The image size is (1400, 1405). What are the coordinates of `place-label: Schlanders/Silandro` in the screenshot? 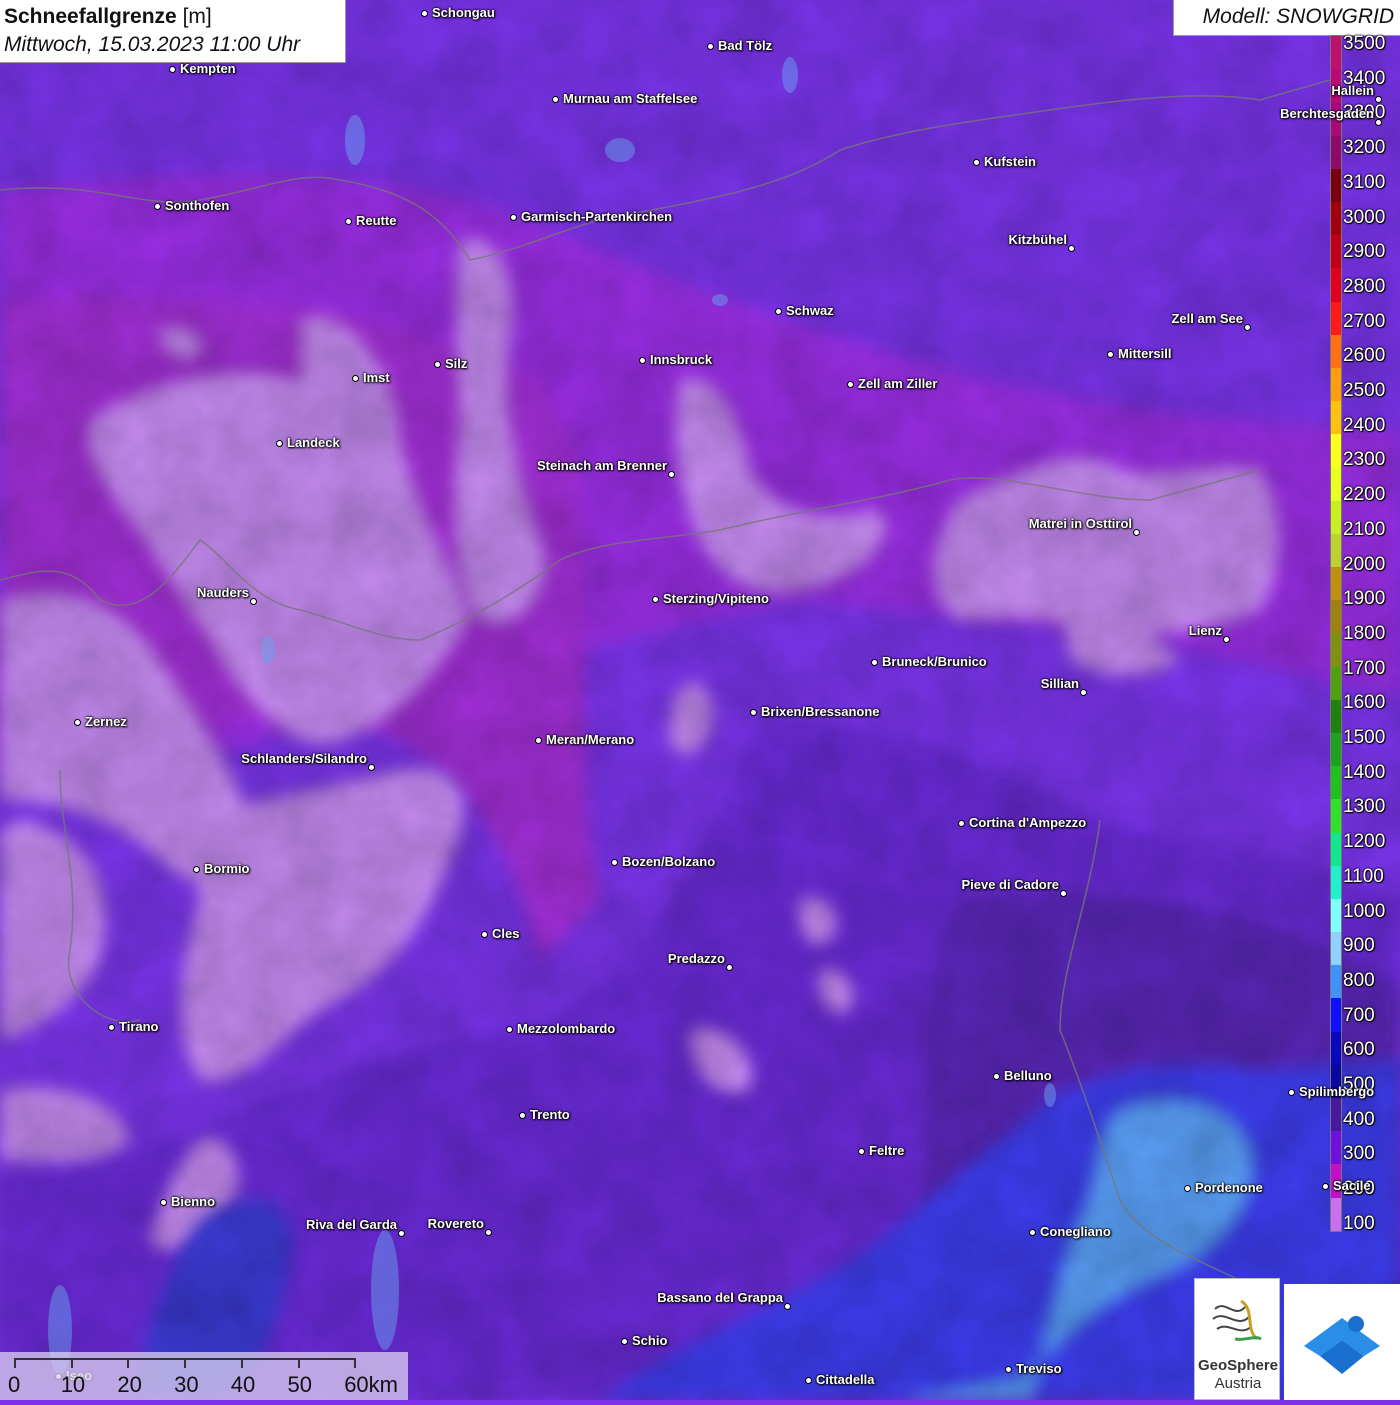 It's located at (304, 758).